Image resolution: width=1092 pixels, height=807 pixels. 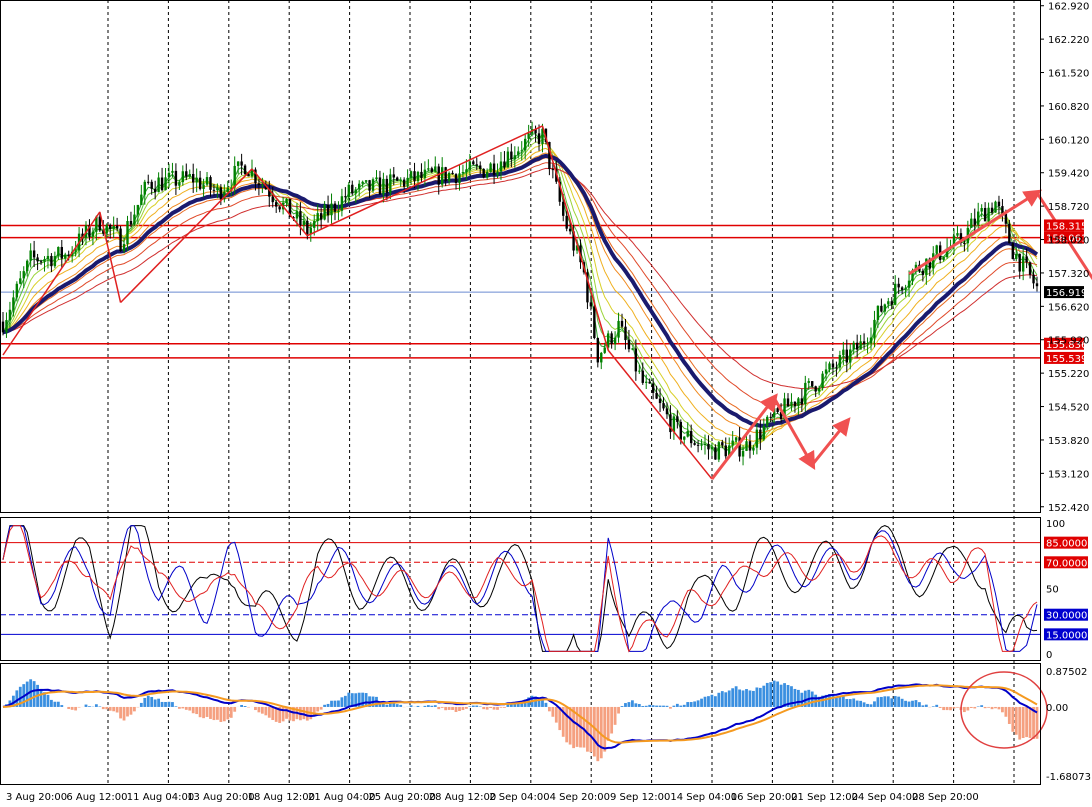 What do you see at coordinates (1068, 307) in the screenshot?
I see `y-tick-label: 156.620` at bounding box center [1068, 307].